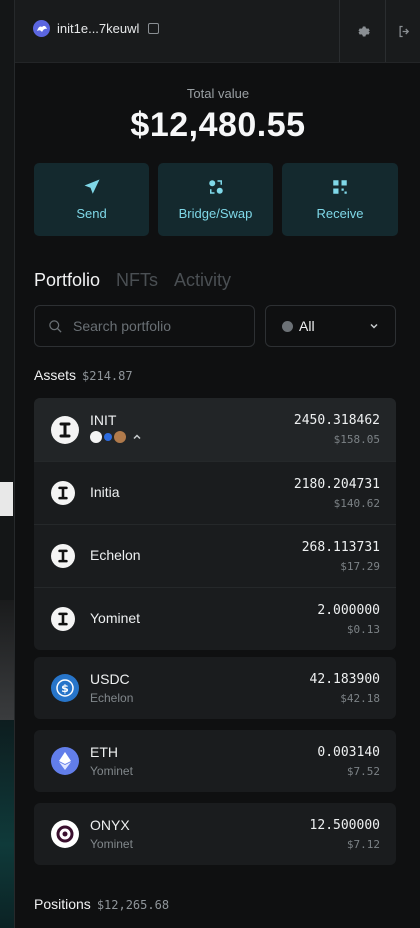 This screenshot has height=928, width=420. What do you see at coordinates (215, 555) in the screenshot?
I see `asset-row-echelon: Echelon 268.113731 $17.29` at bounding box center [215, 555].